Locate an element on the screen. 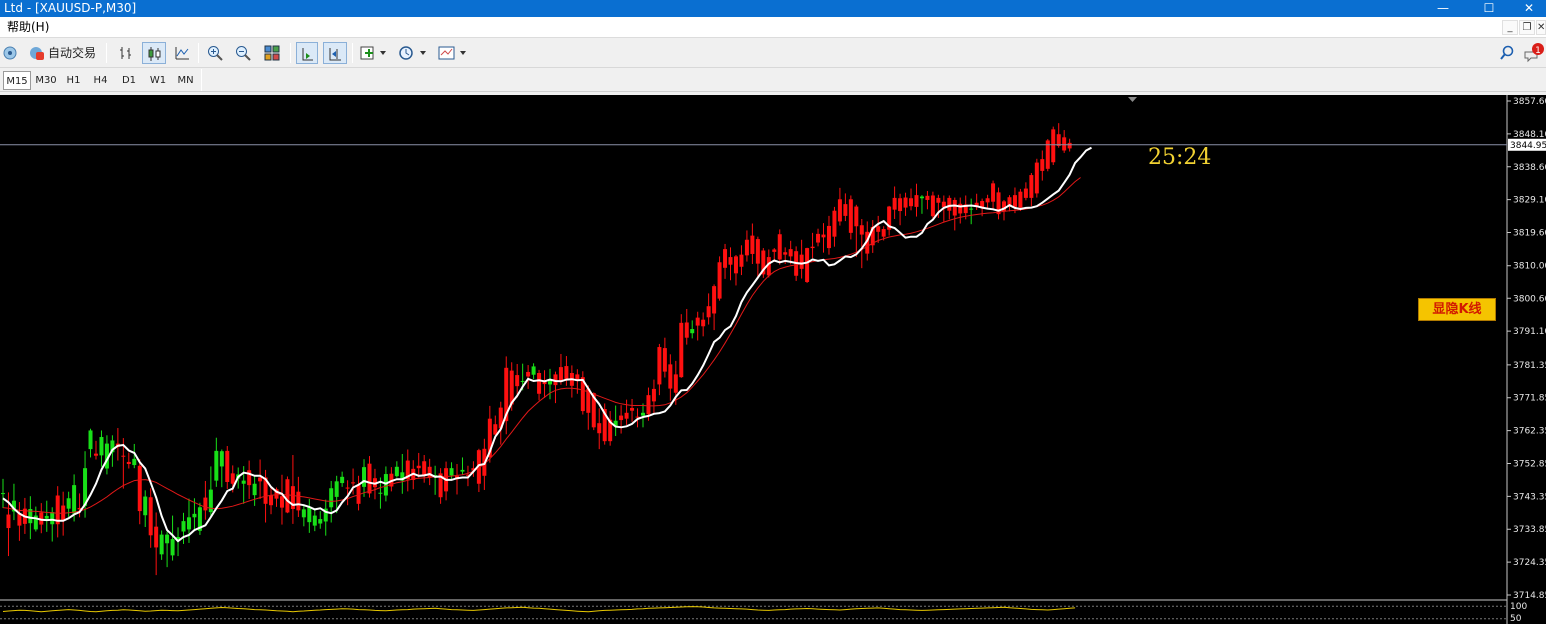 Image resolution: width=1546 pixels, height=624 pixels. toggle-candles-button: 显隐K线 is located at coordinates (1457, 309).